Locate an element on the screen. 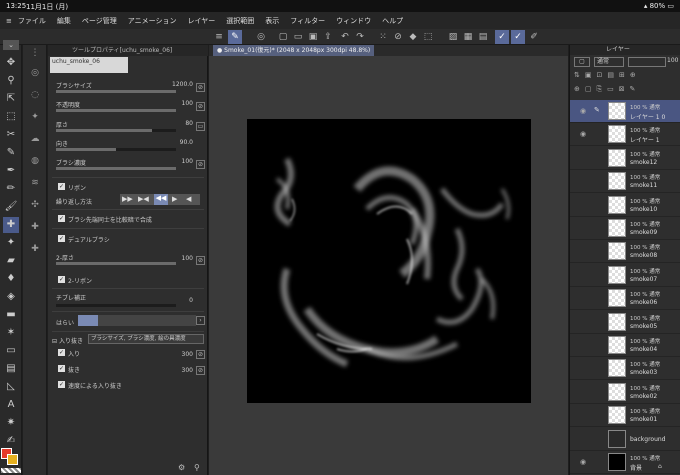 The image size is (680, 475). stabilizer-icon: ✓ is located at coordinates (502, 37).